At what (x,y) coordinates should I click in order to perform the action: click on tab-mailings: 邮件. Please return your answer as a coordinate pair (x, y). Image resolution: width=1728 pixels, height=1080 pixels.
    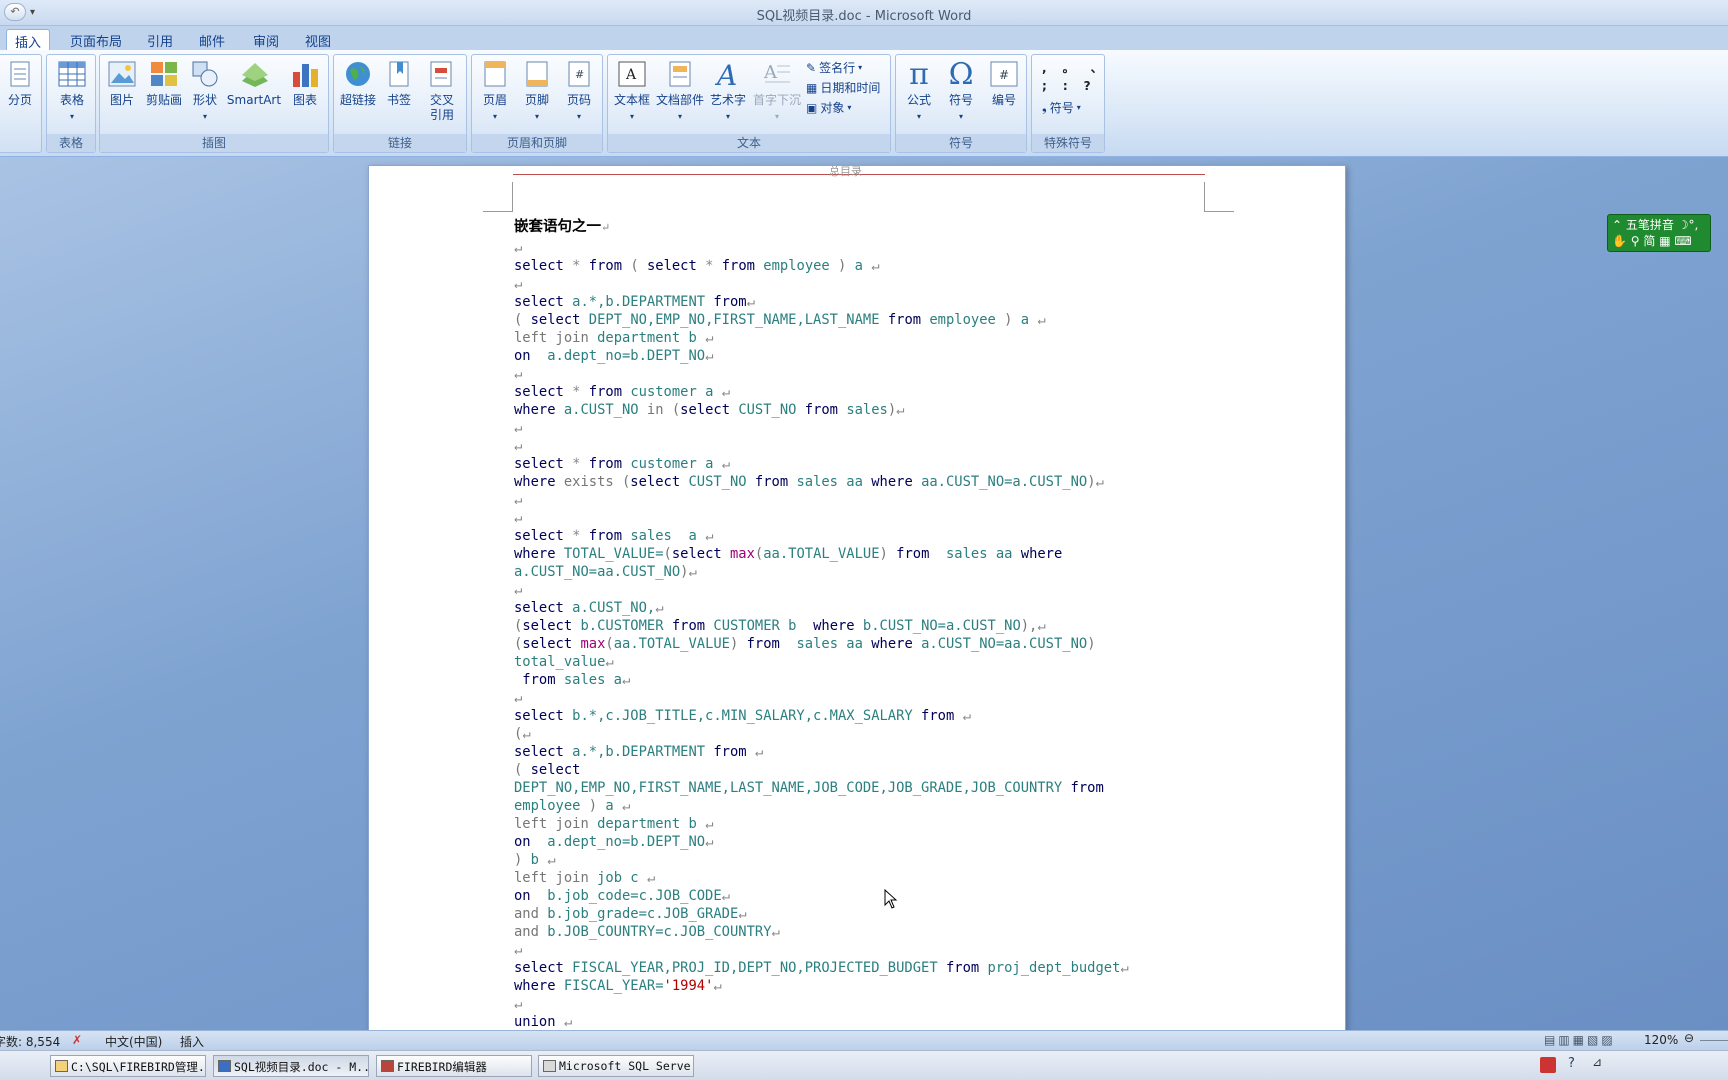
    Looking at the image, I should click on (212, 39).